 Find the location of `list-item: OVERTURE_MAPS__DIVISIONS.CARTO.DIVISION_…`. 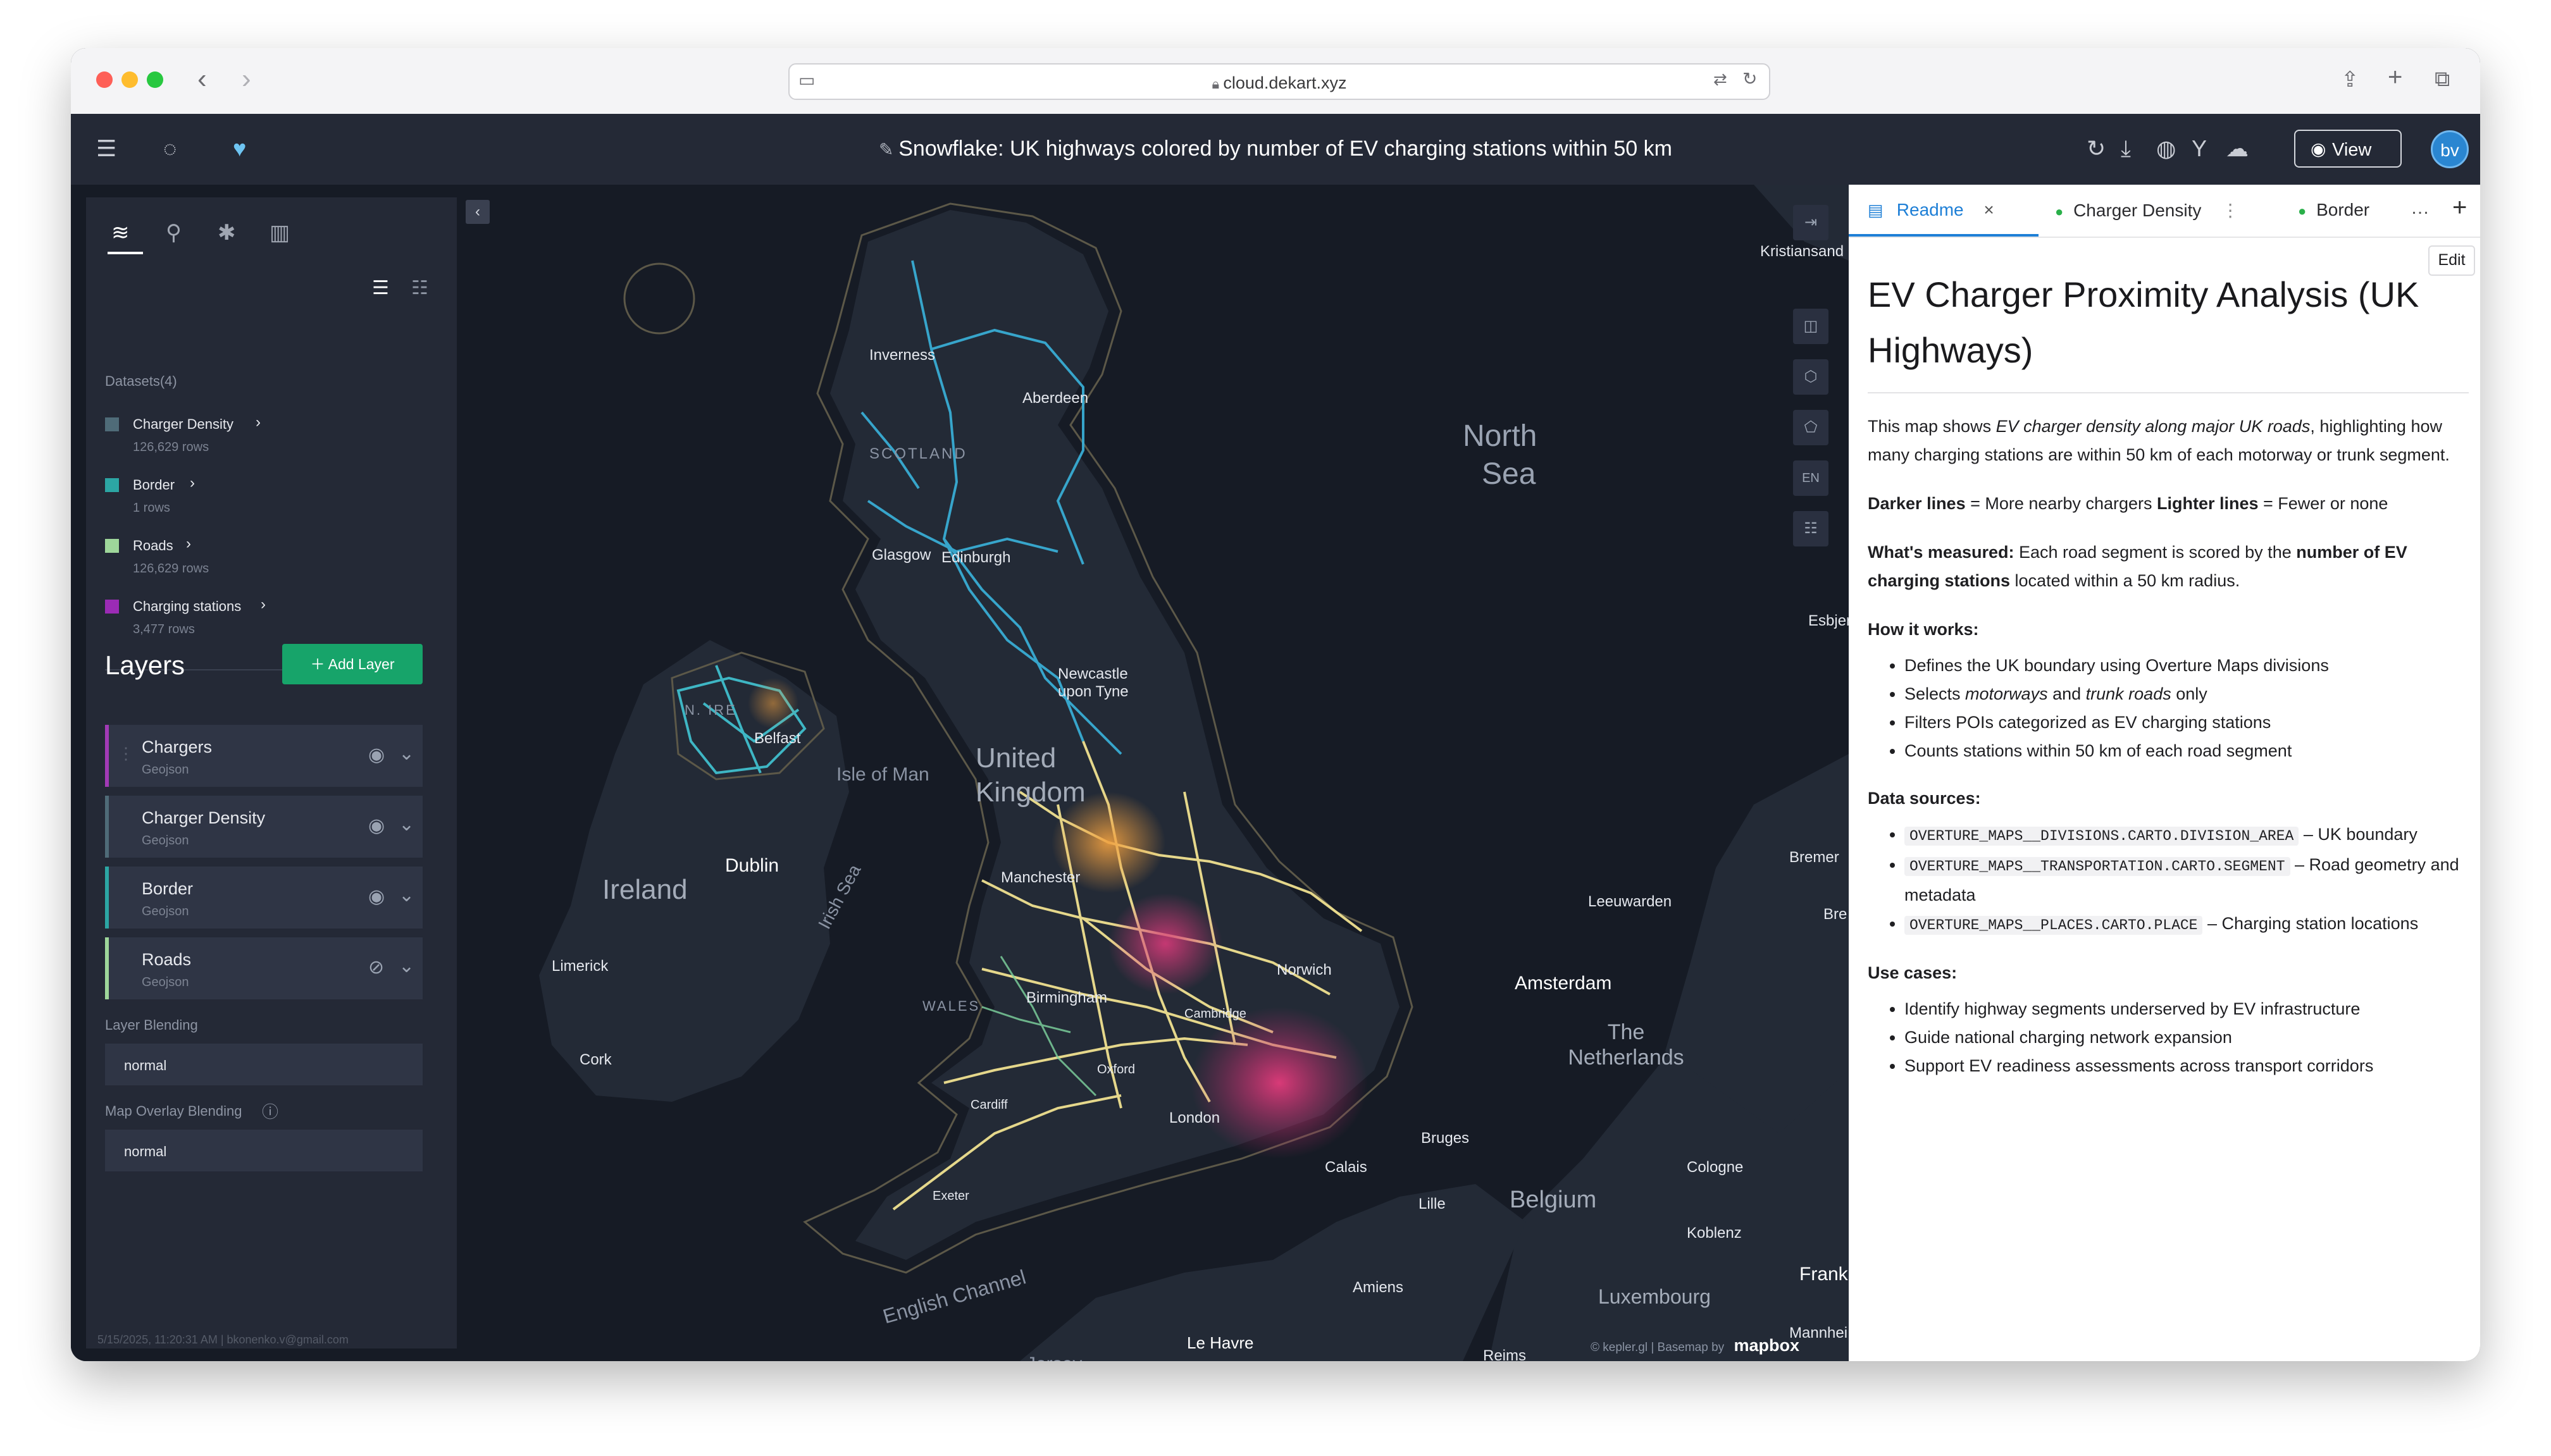

list-item: OVERTURE_MAPS__DIVISIONS.CARTO.DIVISION_… is located at coordinates (2186, 835).